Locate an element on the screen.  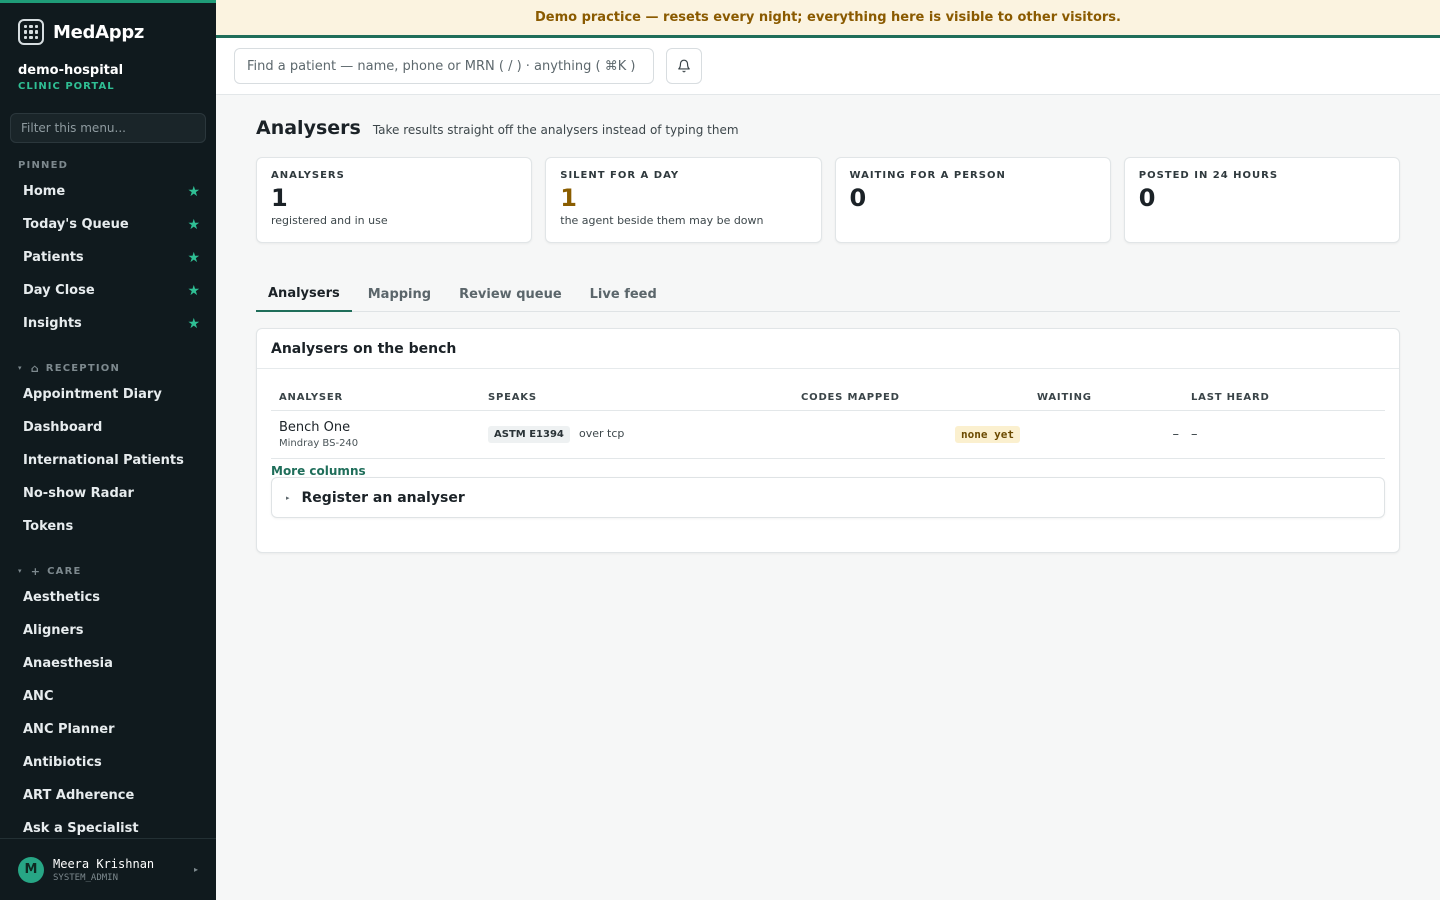
last-heard-cell: – is located at coordinates (1288, 434).